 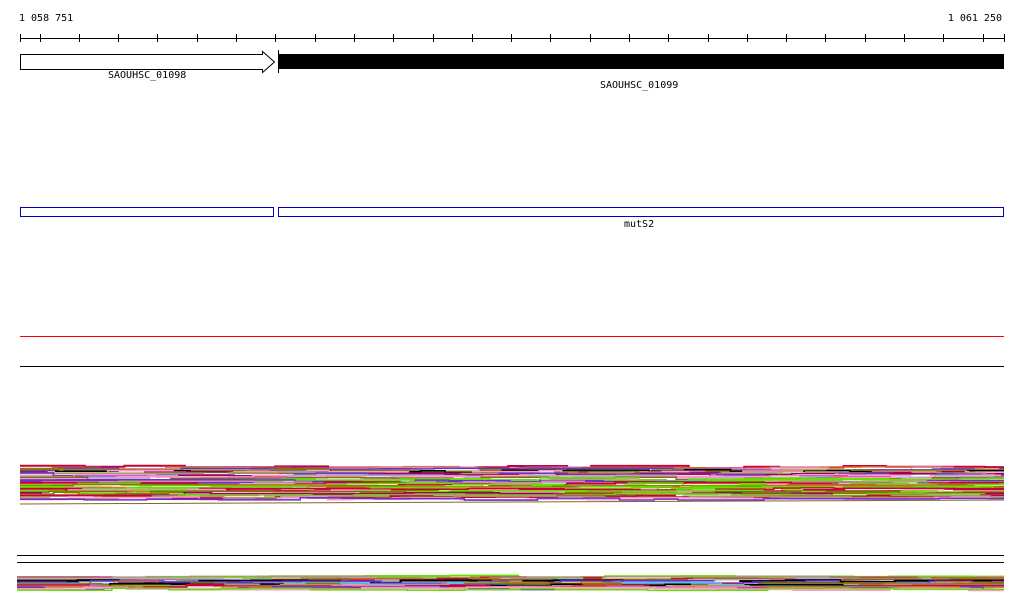 What do you see at coordinates (639, 224) in the screenshot?
I see `feature-label-mutS2: mutS2` at bounding box center [639, 224].